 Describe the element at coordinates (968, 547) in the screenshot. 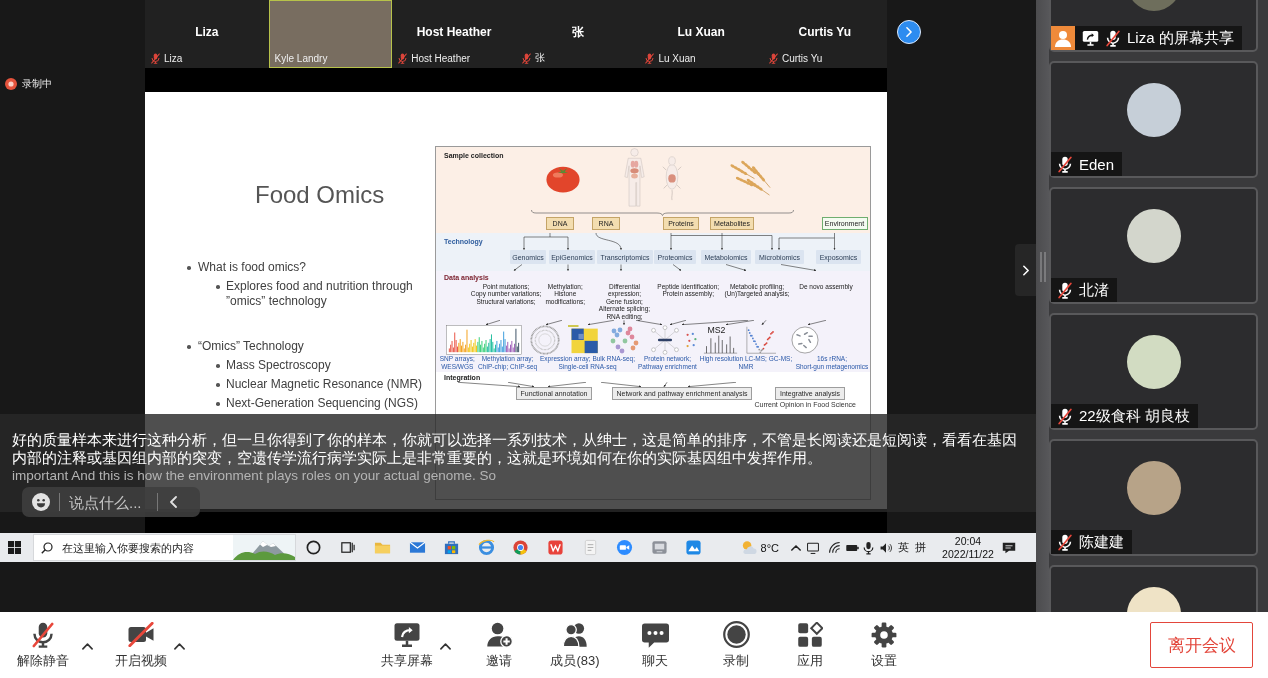

I see `clock: 20:04 2022/11/22` at that location.